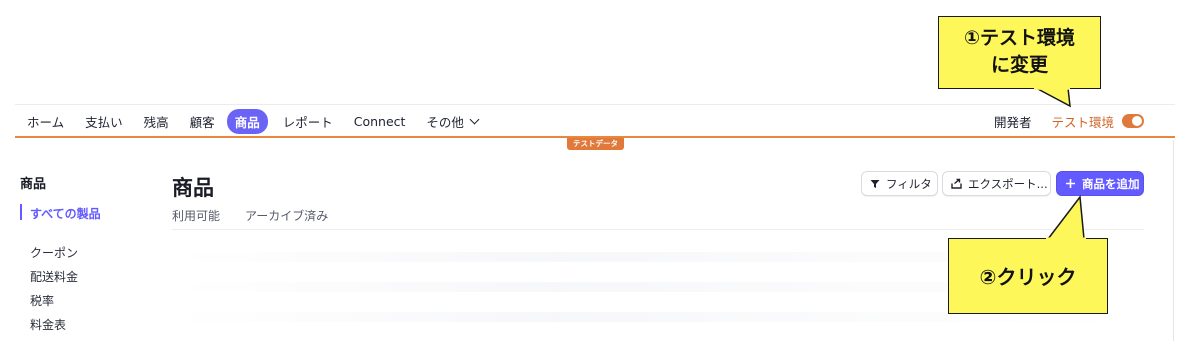 The height and width of the screenshot is (341, 1200). I want to click on export-upload-icon, so click(956, 183).